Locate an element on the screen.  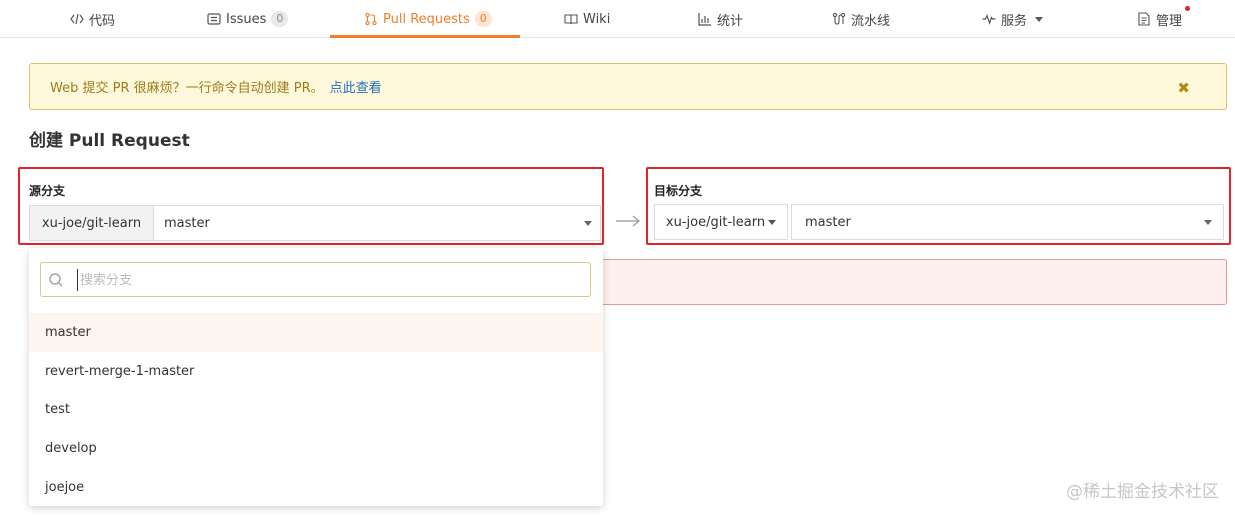
tab-pull-requests: Pull Requests 0 is located at coordinates (428, 19).